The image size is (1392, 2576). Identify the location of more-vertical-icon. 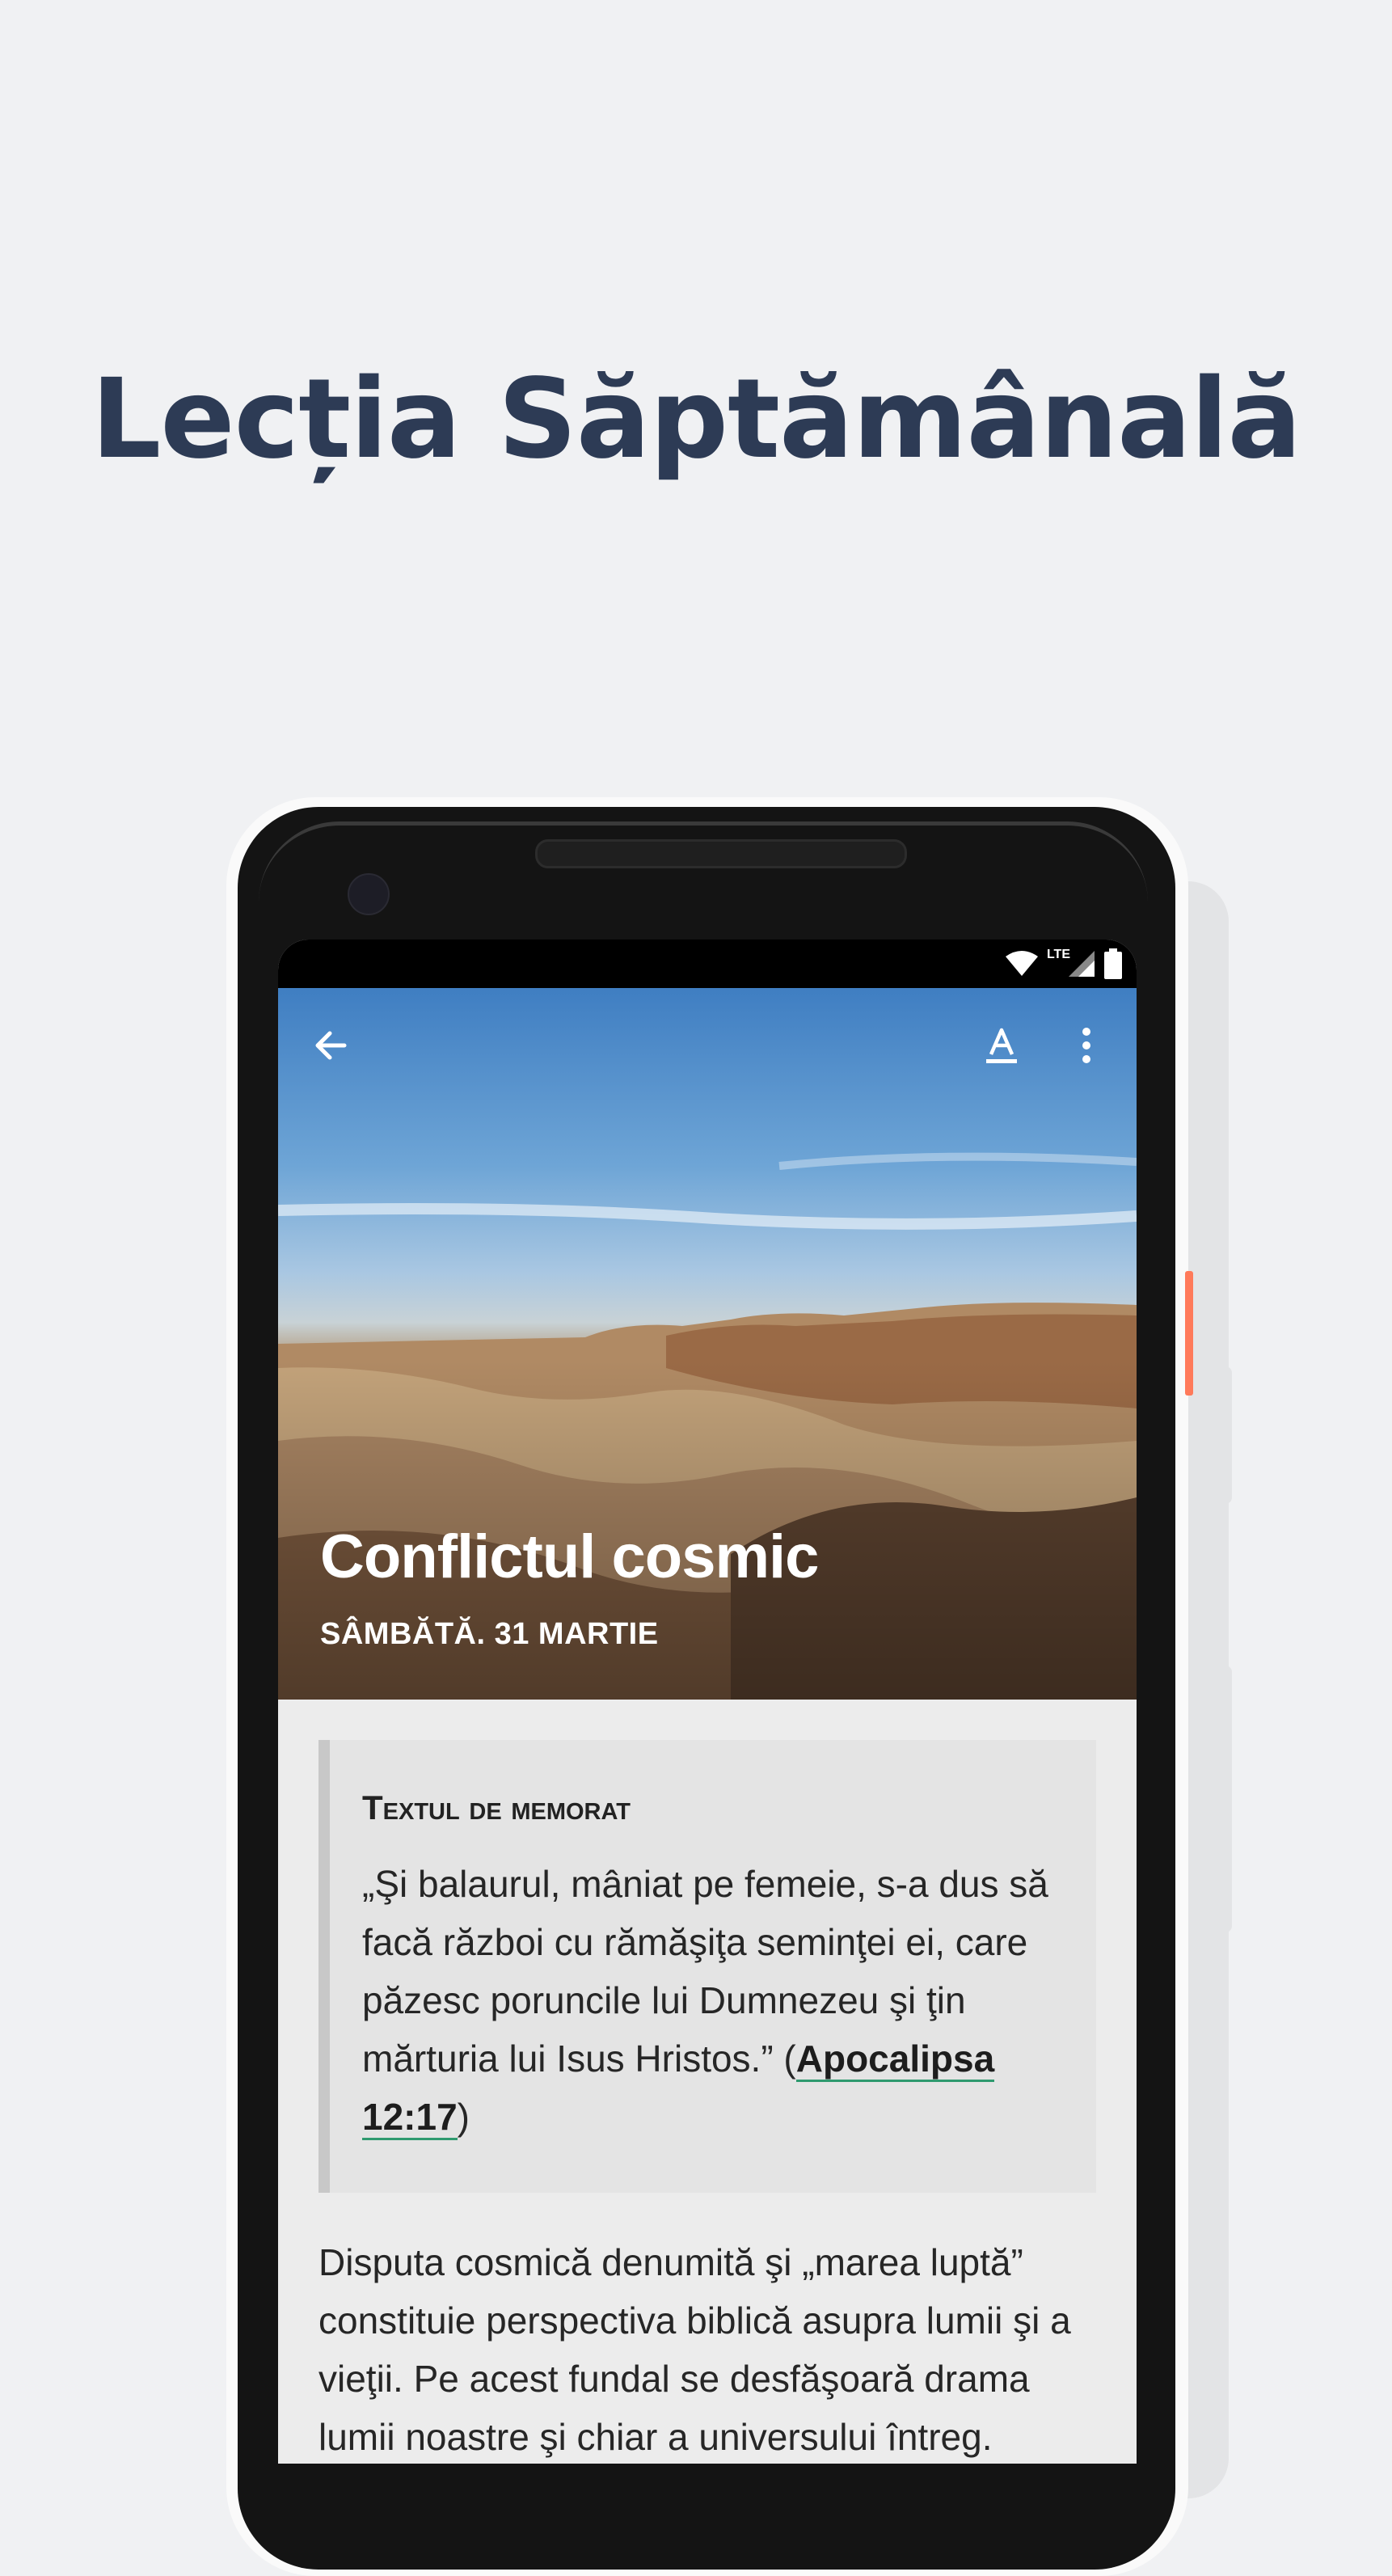
(1086, 1045).